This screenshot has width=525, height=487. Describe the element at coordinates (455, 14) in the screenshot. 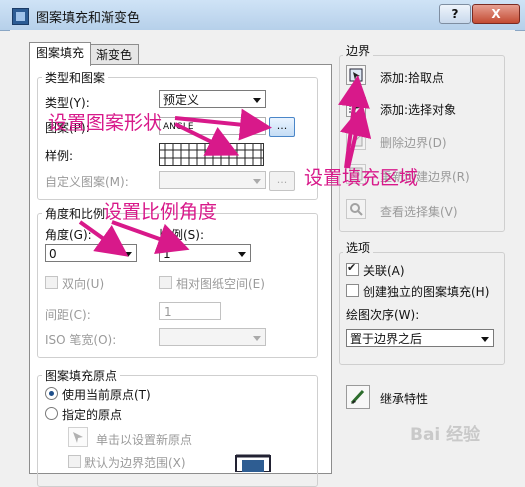

I see `help-button: ?` at that location.